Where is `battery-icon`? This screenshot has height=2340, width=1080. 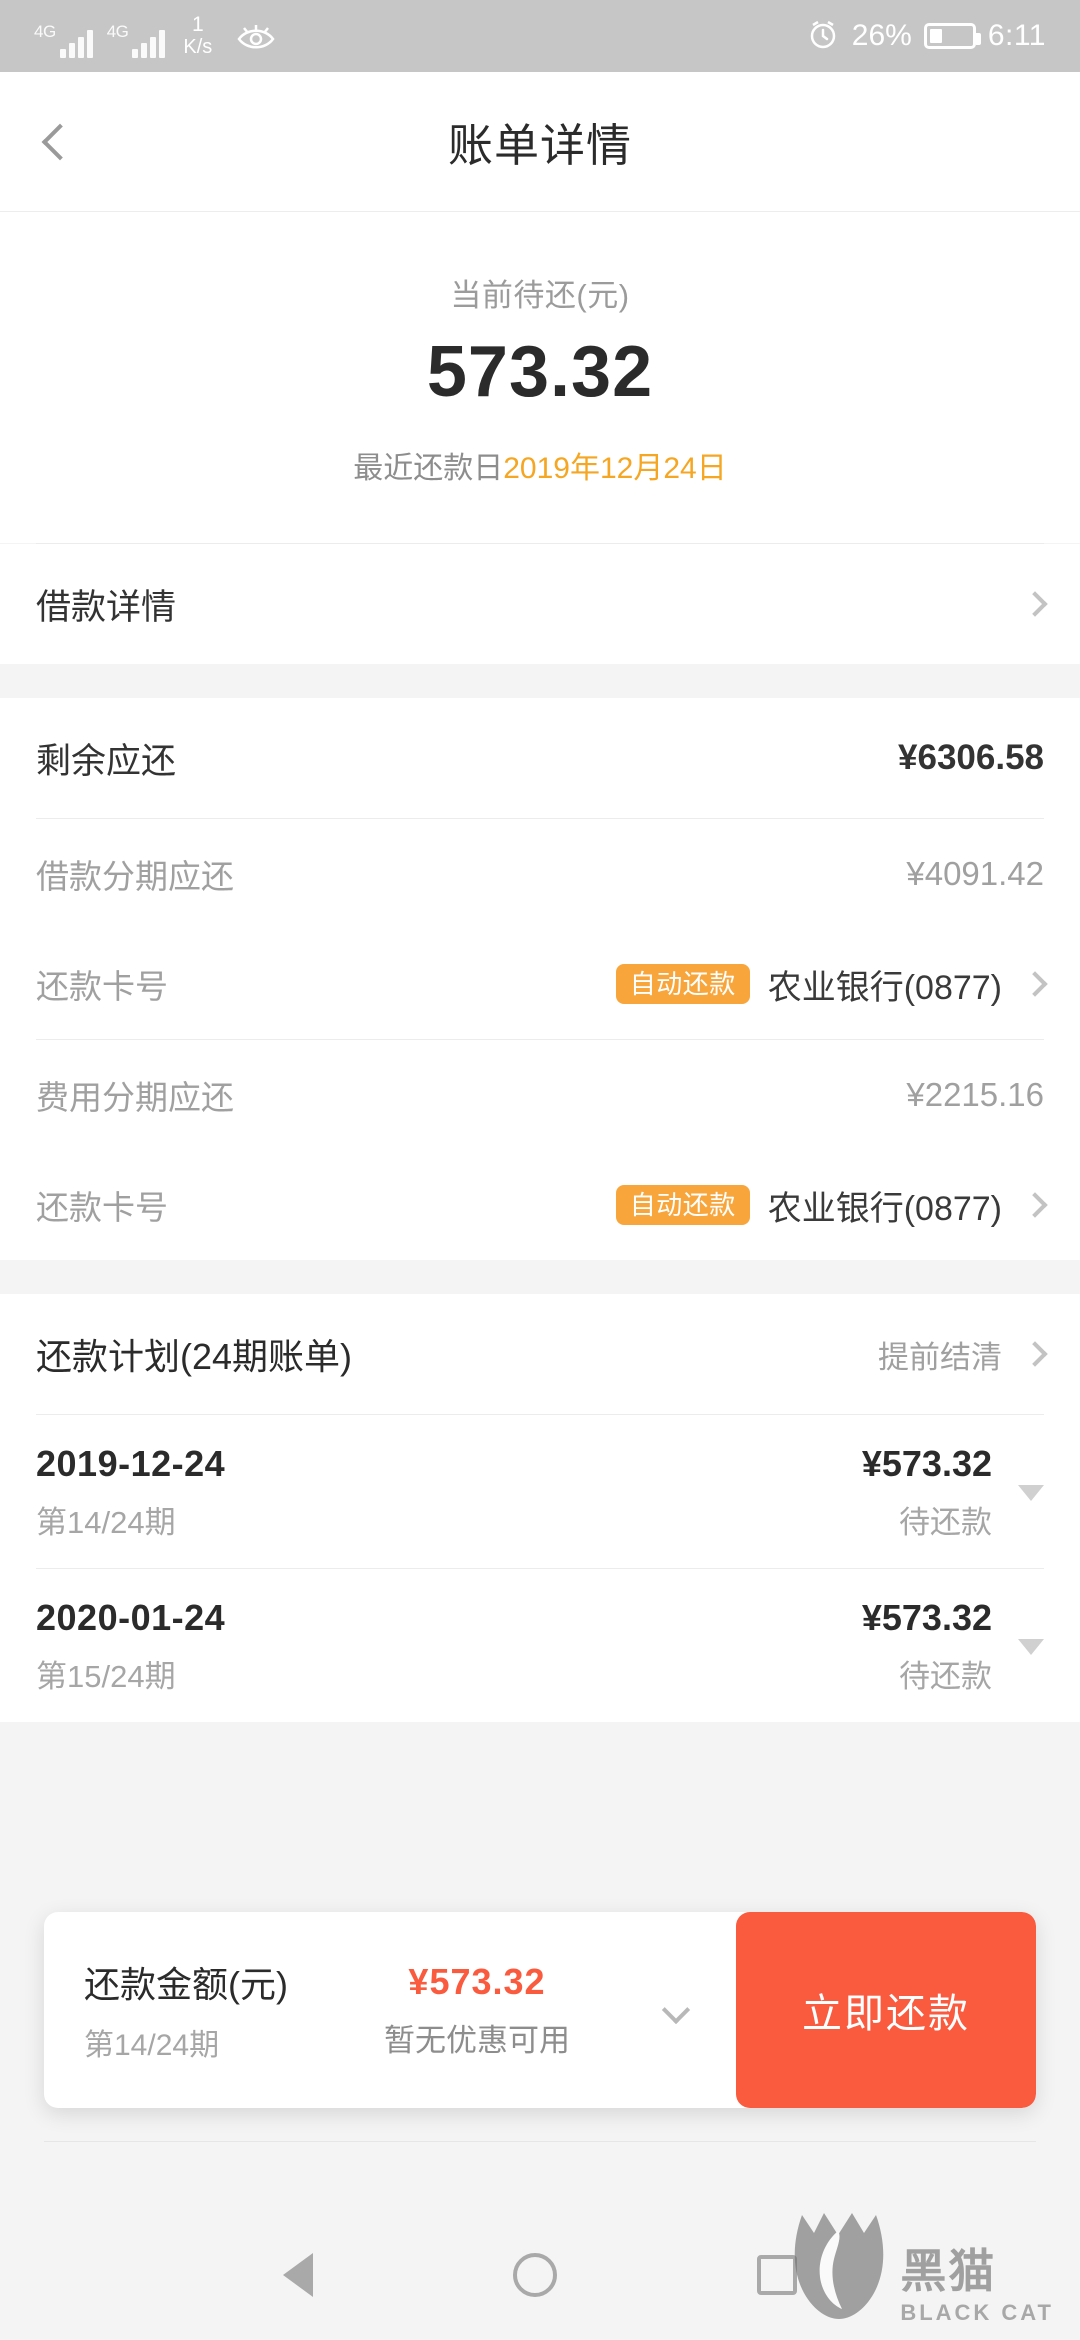
battery-icon is located at coordinates (952, 36).